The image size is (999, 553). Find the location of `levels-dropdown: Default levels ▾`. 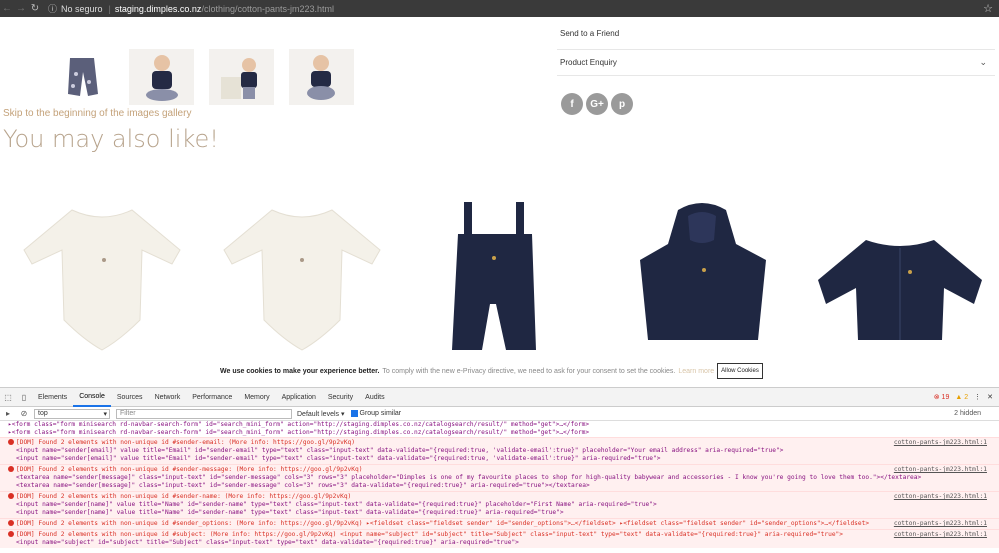

levels-dropdown: Default levels ▾ is located at coordinates (321, 414).